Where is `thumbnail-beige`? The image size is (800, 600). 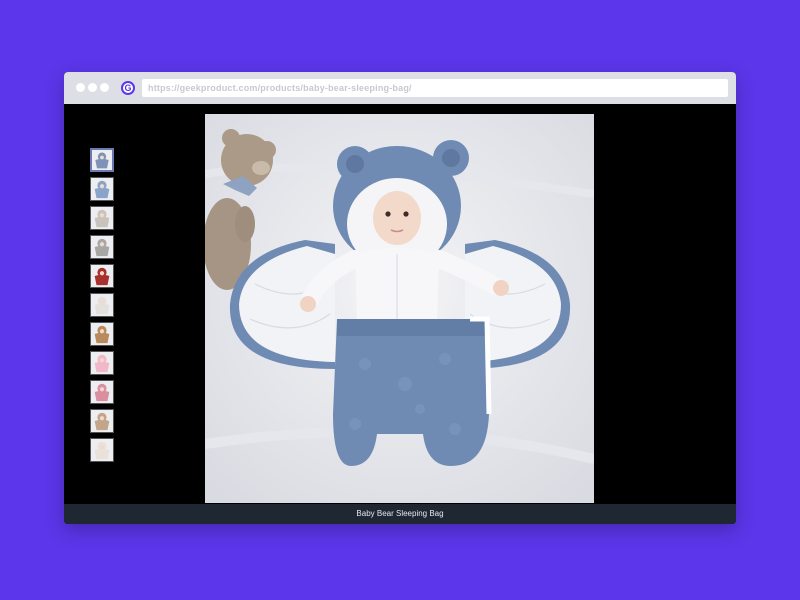 thumbnail-beige is located at coordinates (102, 421).